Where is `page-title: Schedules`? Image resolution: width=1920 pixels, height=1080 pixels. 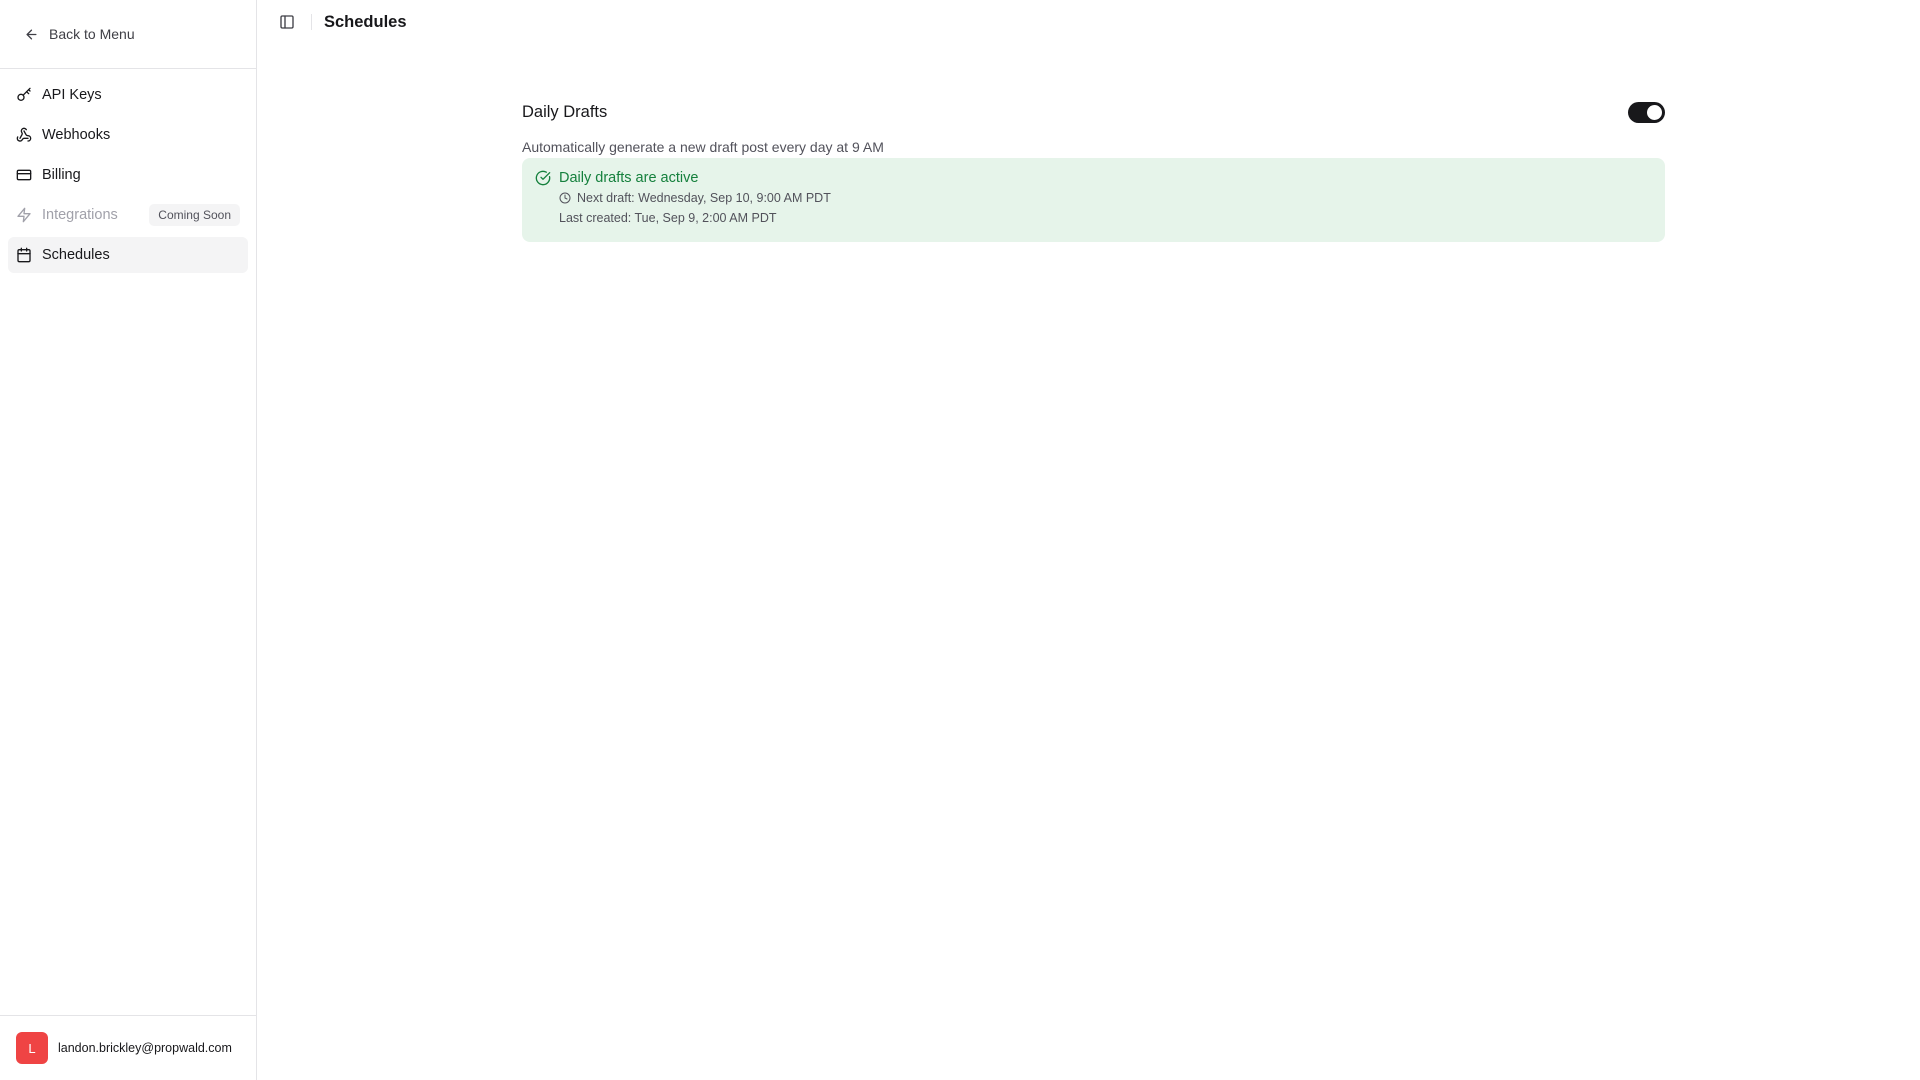
page-title: Schedules is located at coordinates (365, 21).